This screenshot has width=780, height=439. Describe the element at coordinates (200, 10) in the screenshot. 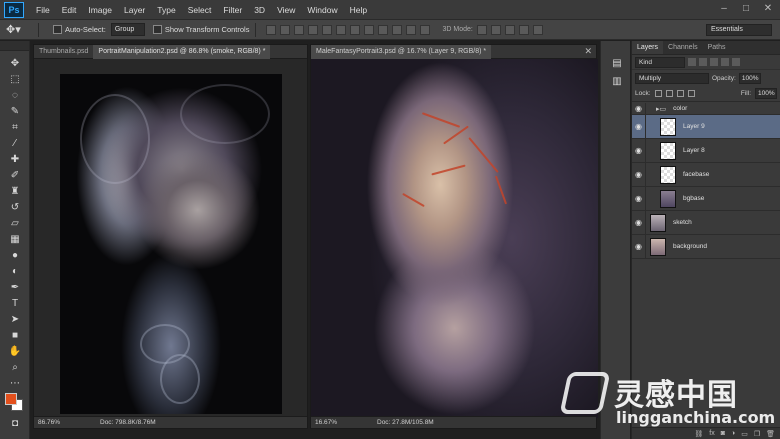

I see `menu-select: Select` at that location.